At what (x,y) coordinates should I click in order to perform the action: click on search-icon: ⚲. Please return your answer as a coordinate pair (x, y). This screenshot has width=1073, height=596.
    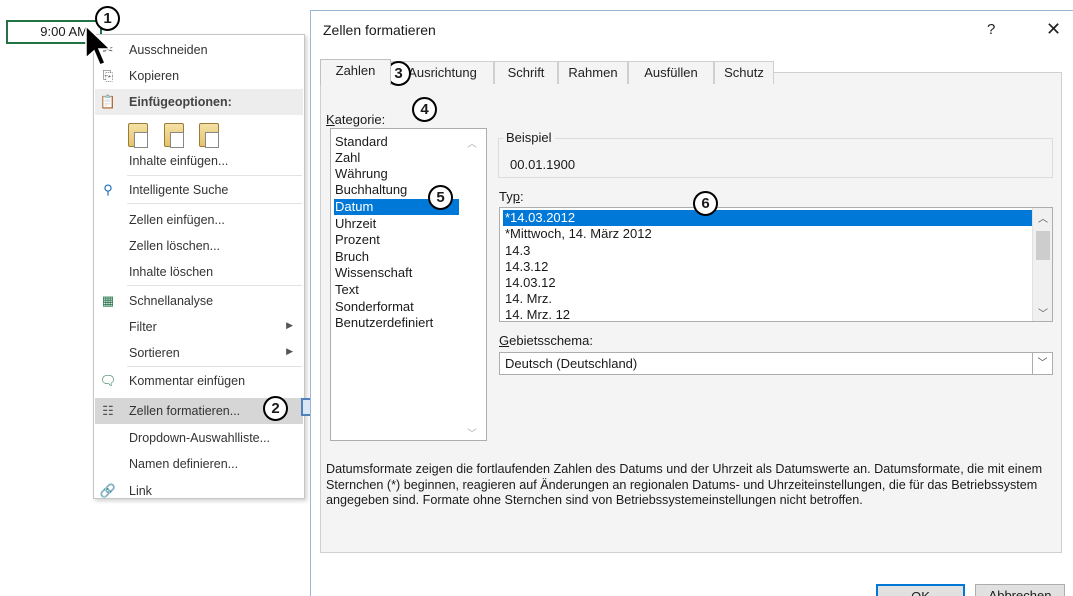
    Looking at the image, I should click on (108, 189).